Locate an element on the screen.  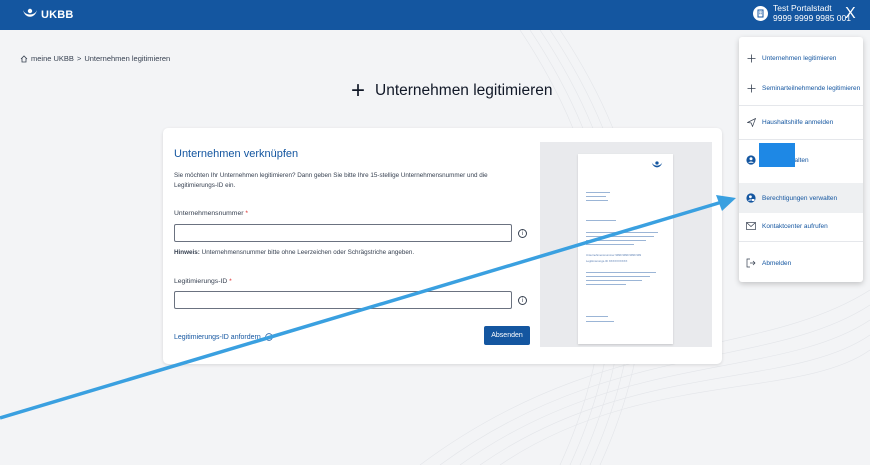
building-icon is located at coordinates (760, 13).